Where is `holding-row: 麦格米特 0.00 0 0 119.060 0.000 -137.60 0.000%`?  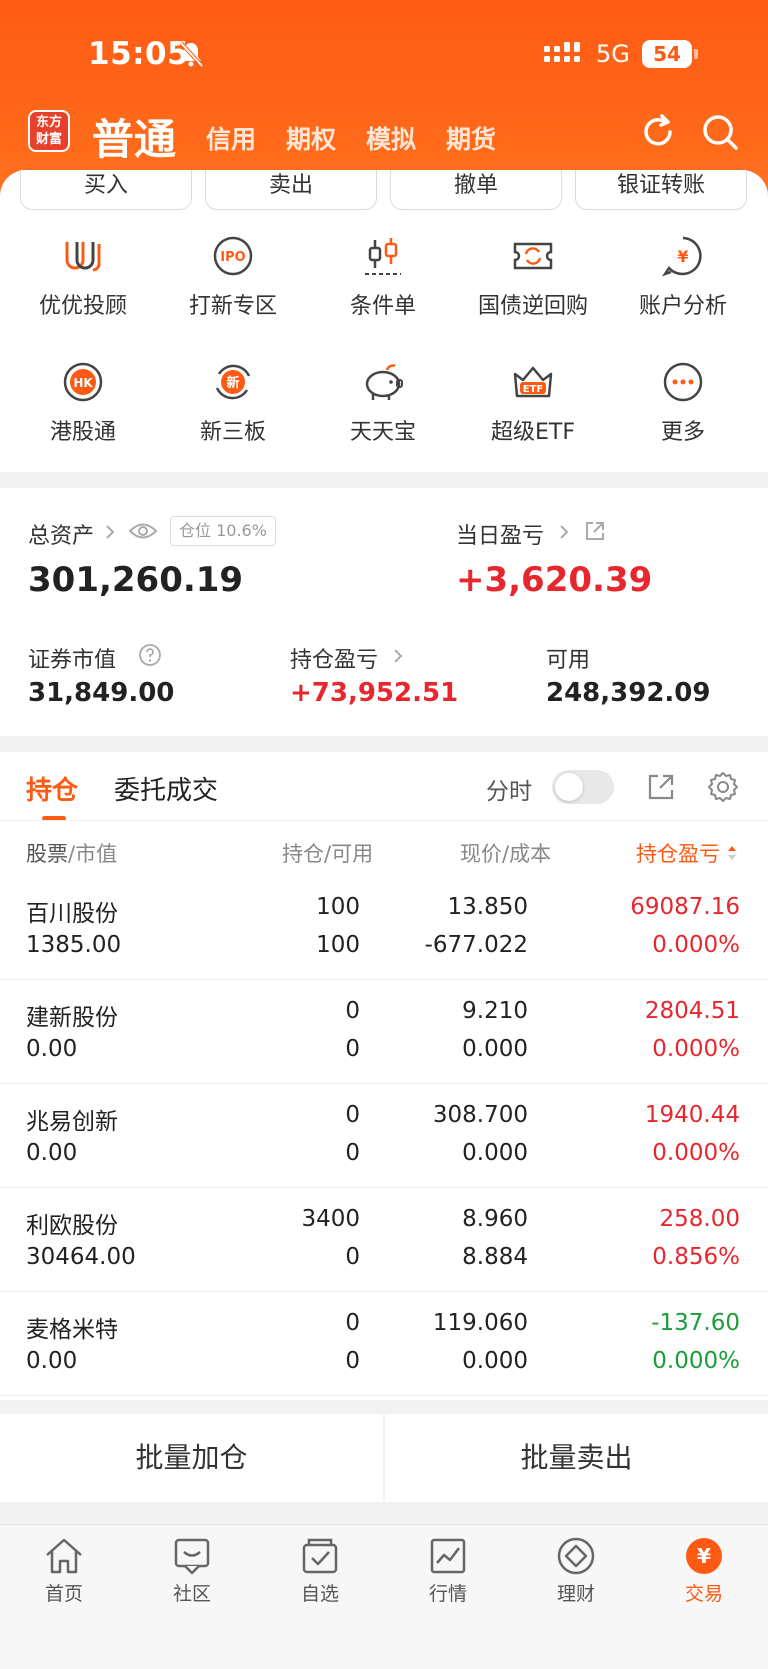
holding-row: 麦格米特 0.00 0 0 119.060 0.000 -137.60 0.000% is located at coordinates (384, 1344).